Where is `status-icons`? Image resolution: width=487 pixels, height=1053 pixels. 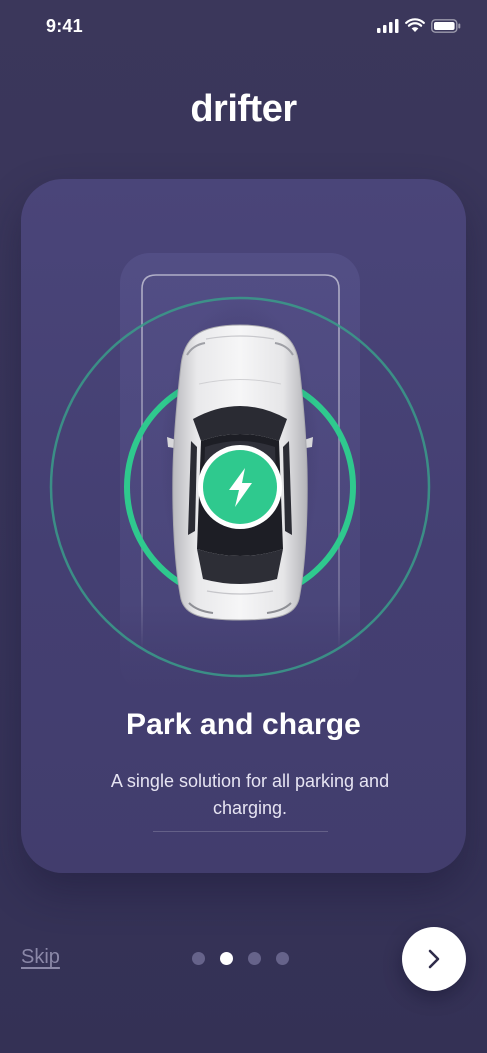
status-icons is located at coordinates (419, 25).